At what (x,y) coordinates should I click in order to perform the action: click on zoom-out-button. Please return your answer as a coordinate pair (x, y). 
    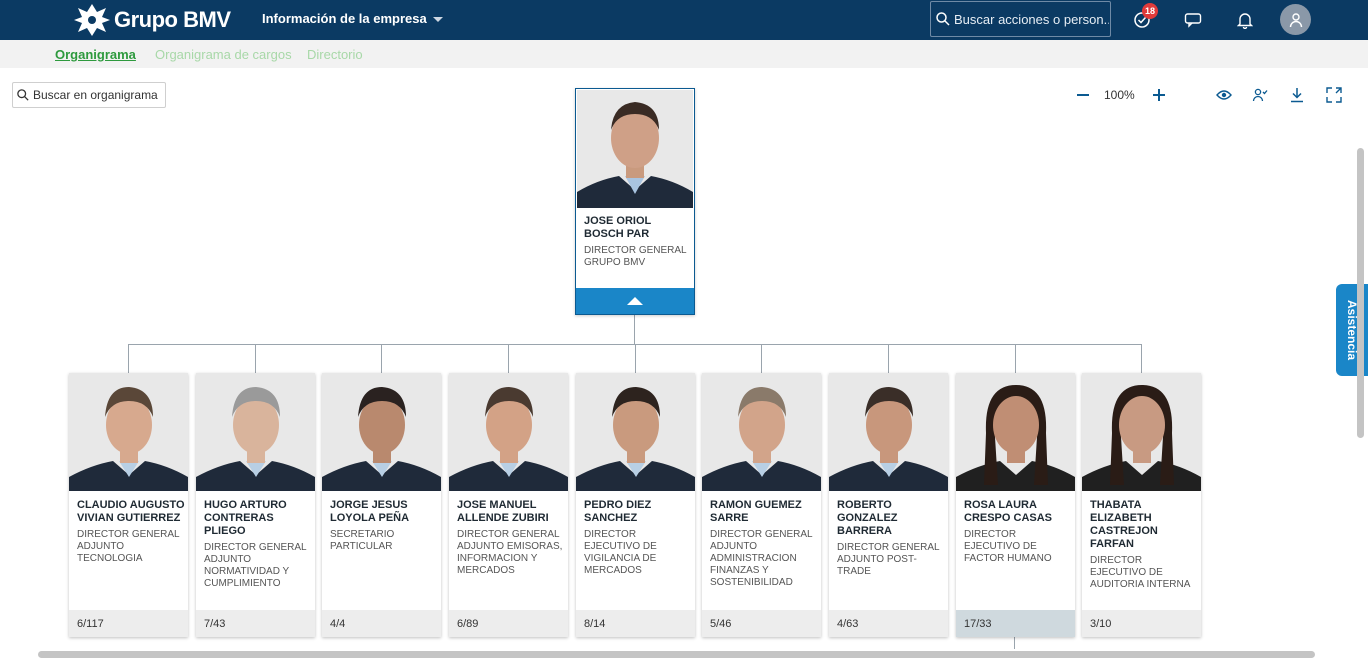
    Looking at the image, I should click on (1083, 95).